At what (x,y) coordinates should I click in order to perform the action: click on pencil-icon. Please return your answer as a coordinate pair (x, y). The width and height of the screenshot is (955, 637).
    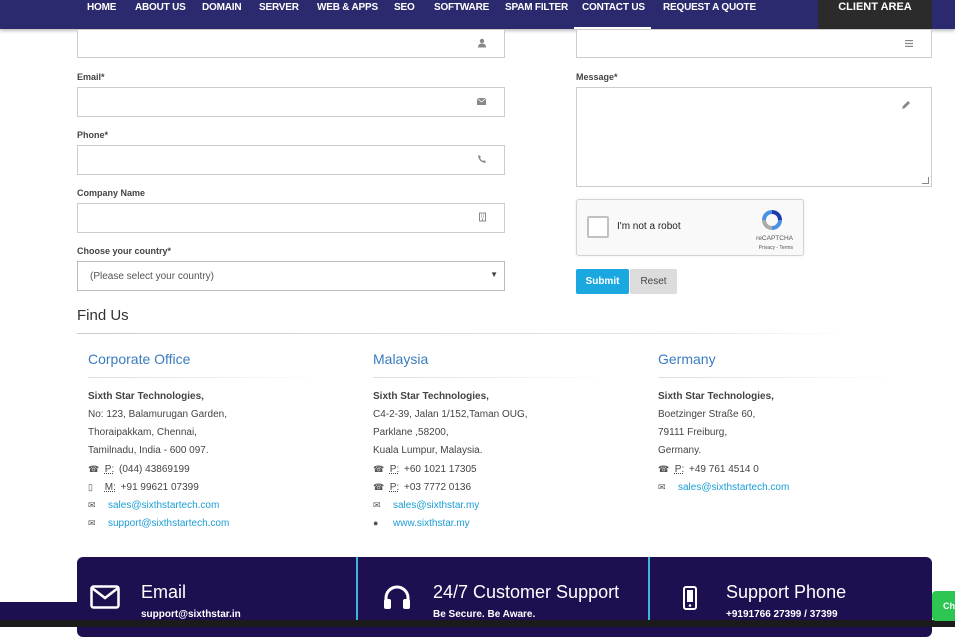
    Looking at the image, I should click on (906, 106).